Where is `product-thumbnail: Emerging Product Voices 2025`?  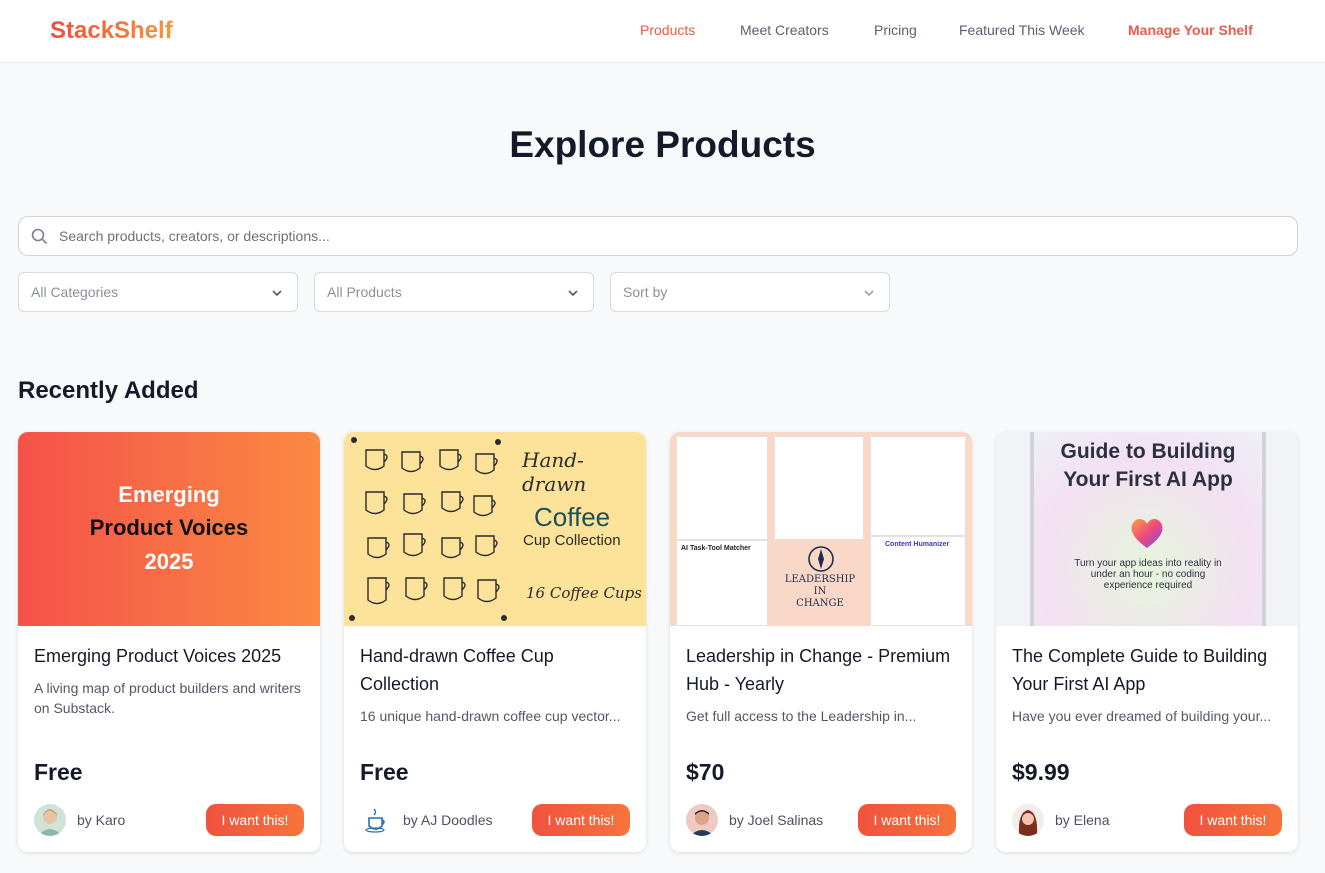
product-thumbnail: Emerging Product Voices 2025 is located at coordinates (169, 529).